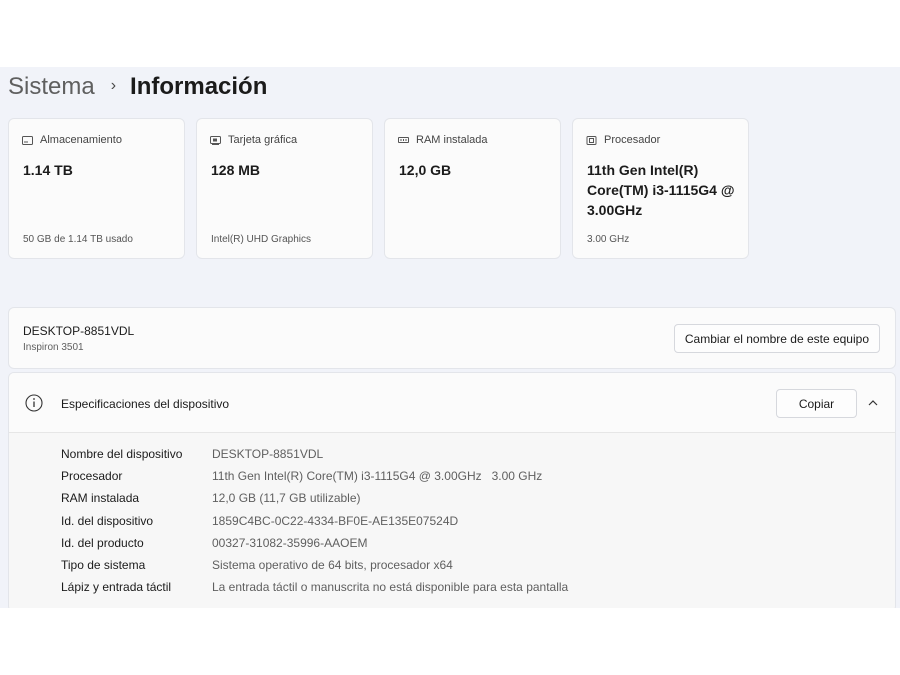  What do you see at coordinates (113, 85) in the screenshot?
I see `chevron-right-icon: ›` at bounding box center [113, 85].